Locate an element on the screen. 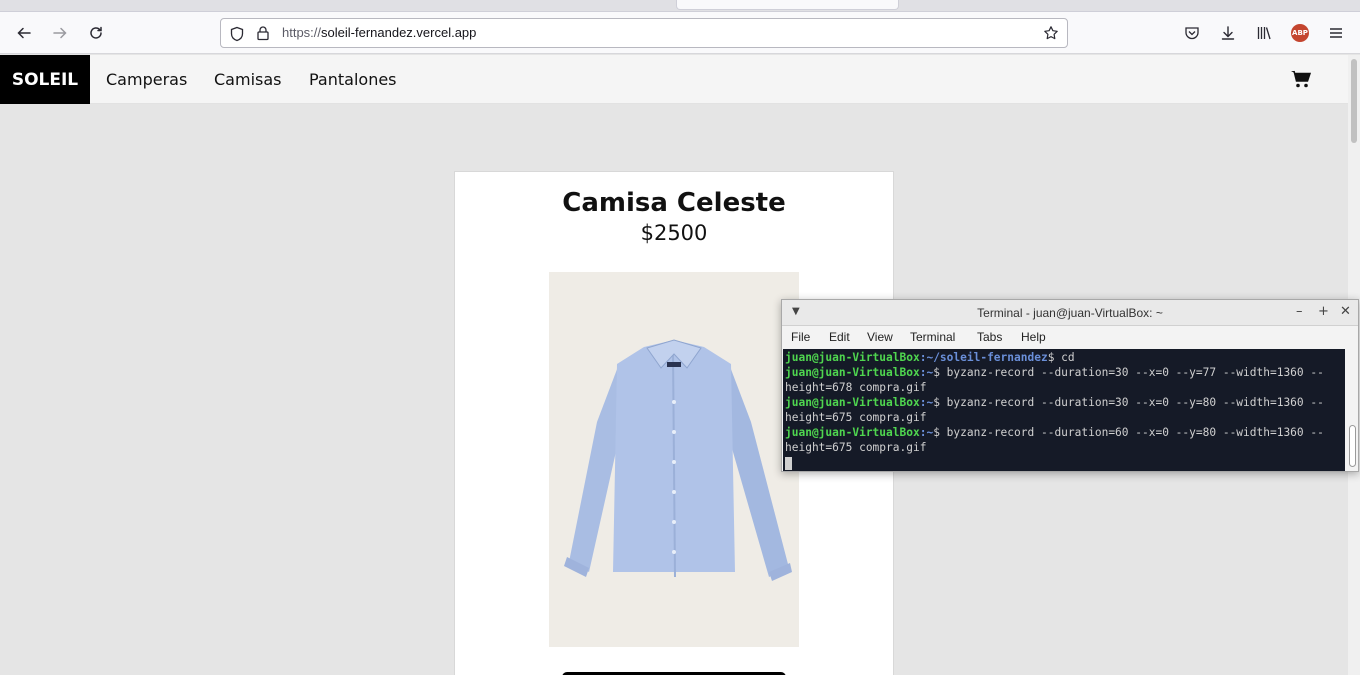  brand-label: SOLEIL is located at coordinates (45, 79).